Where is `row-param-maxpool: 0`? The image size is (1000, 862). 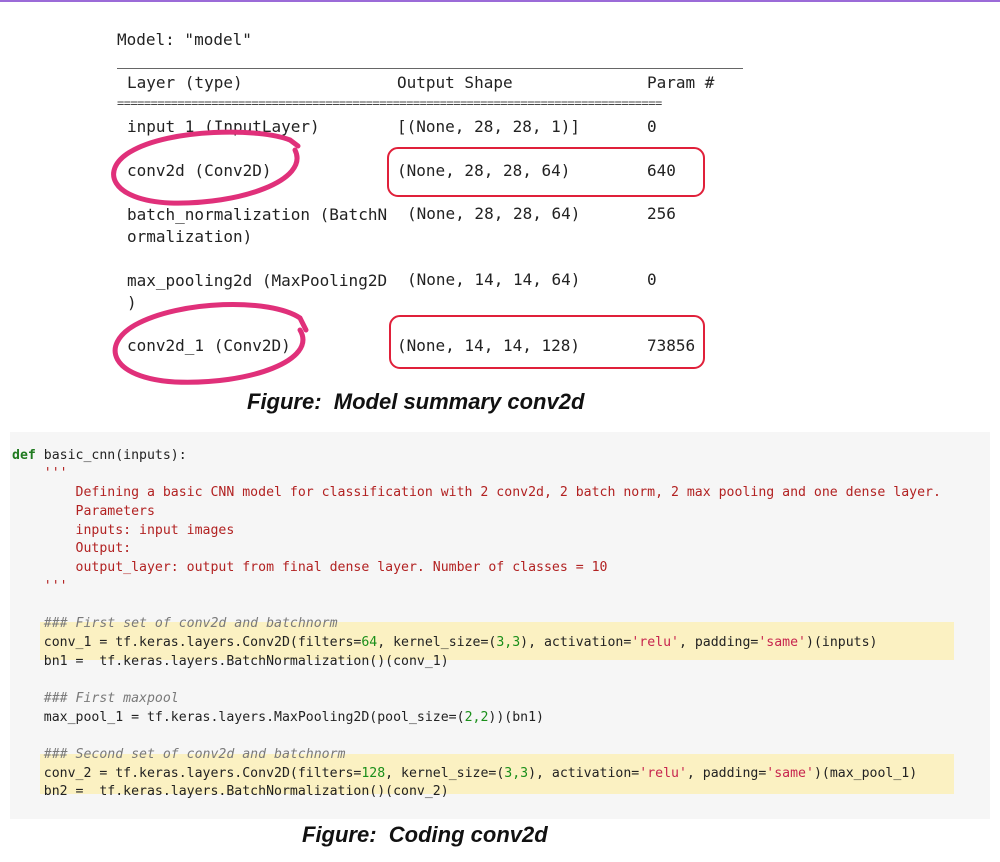 row-param-maxpool: 0 is located at coordinates (652, 279).